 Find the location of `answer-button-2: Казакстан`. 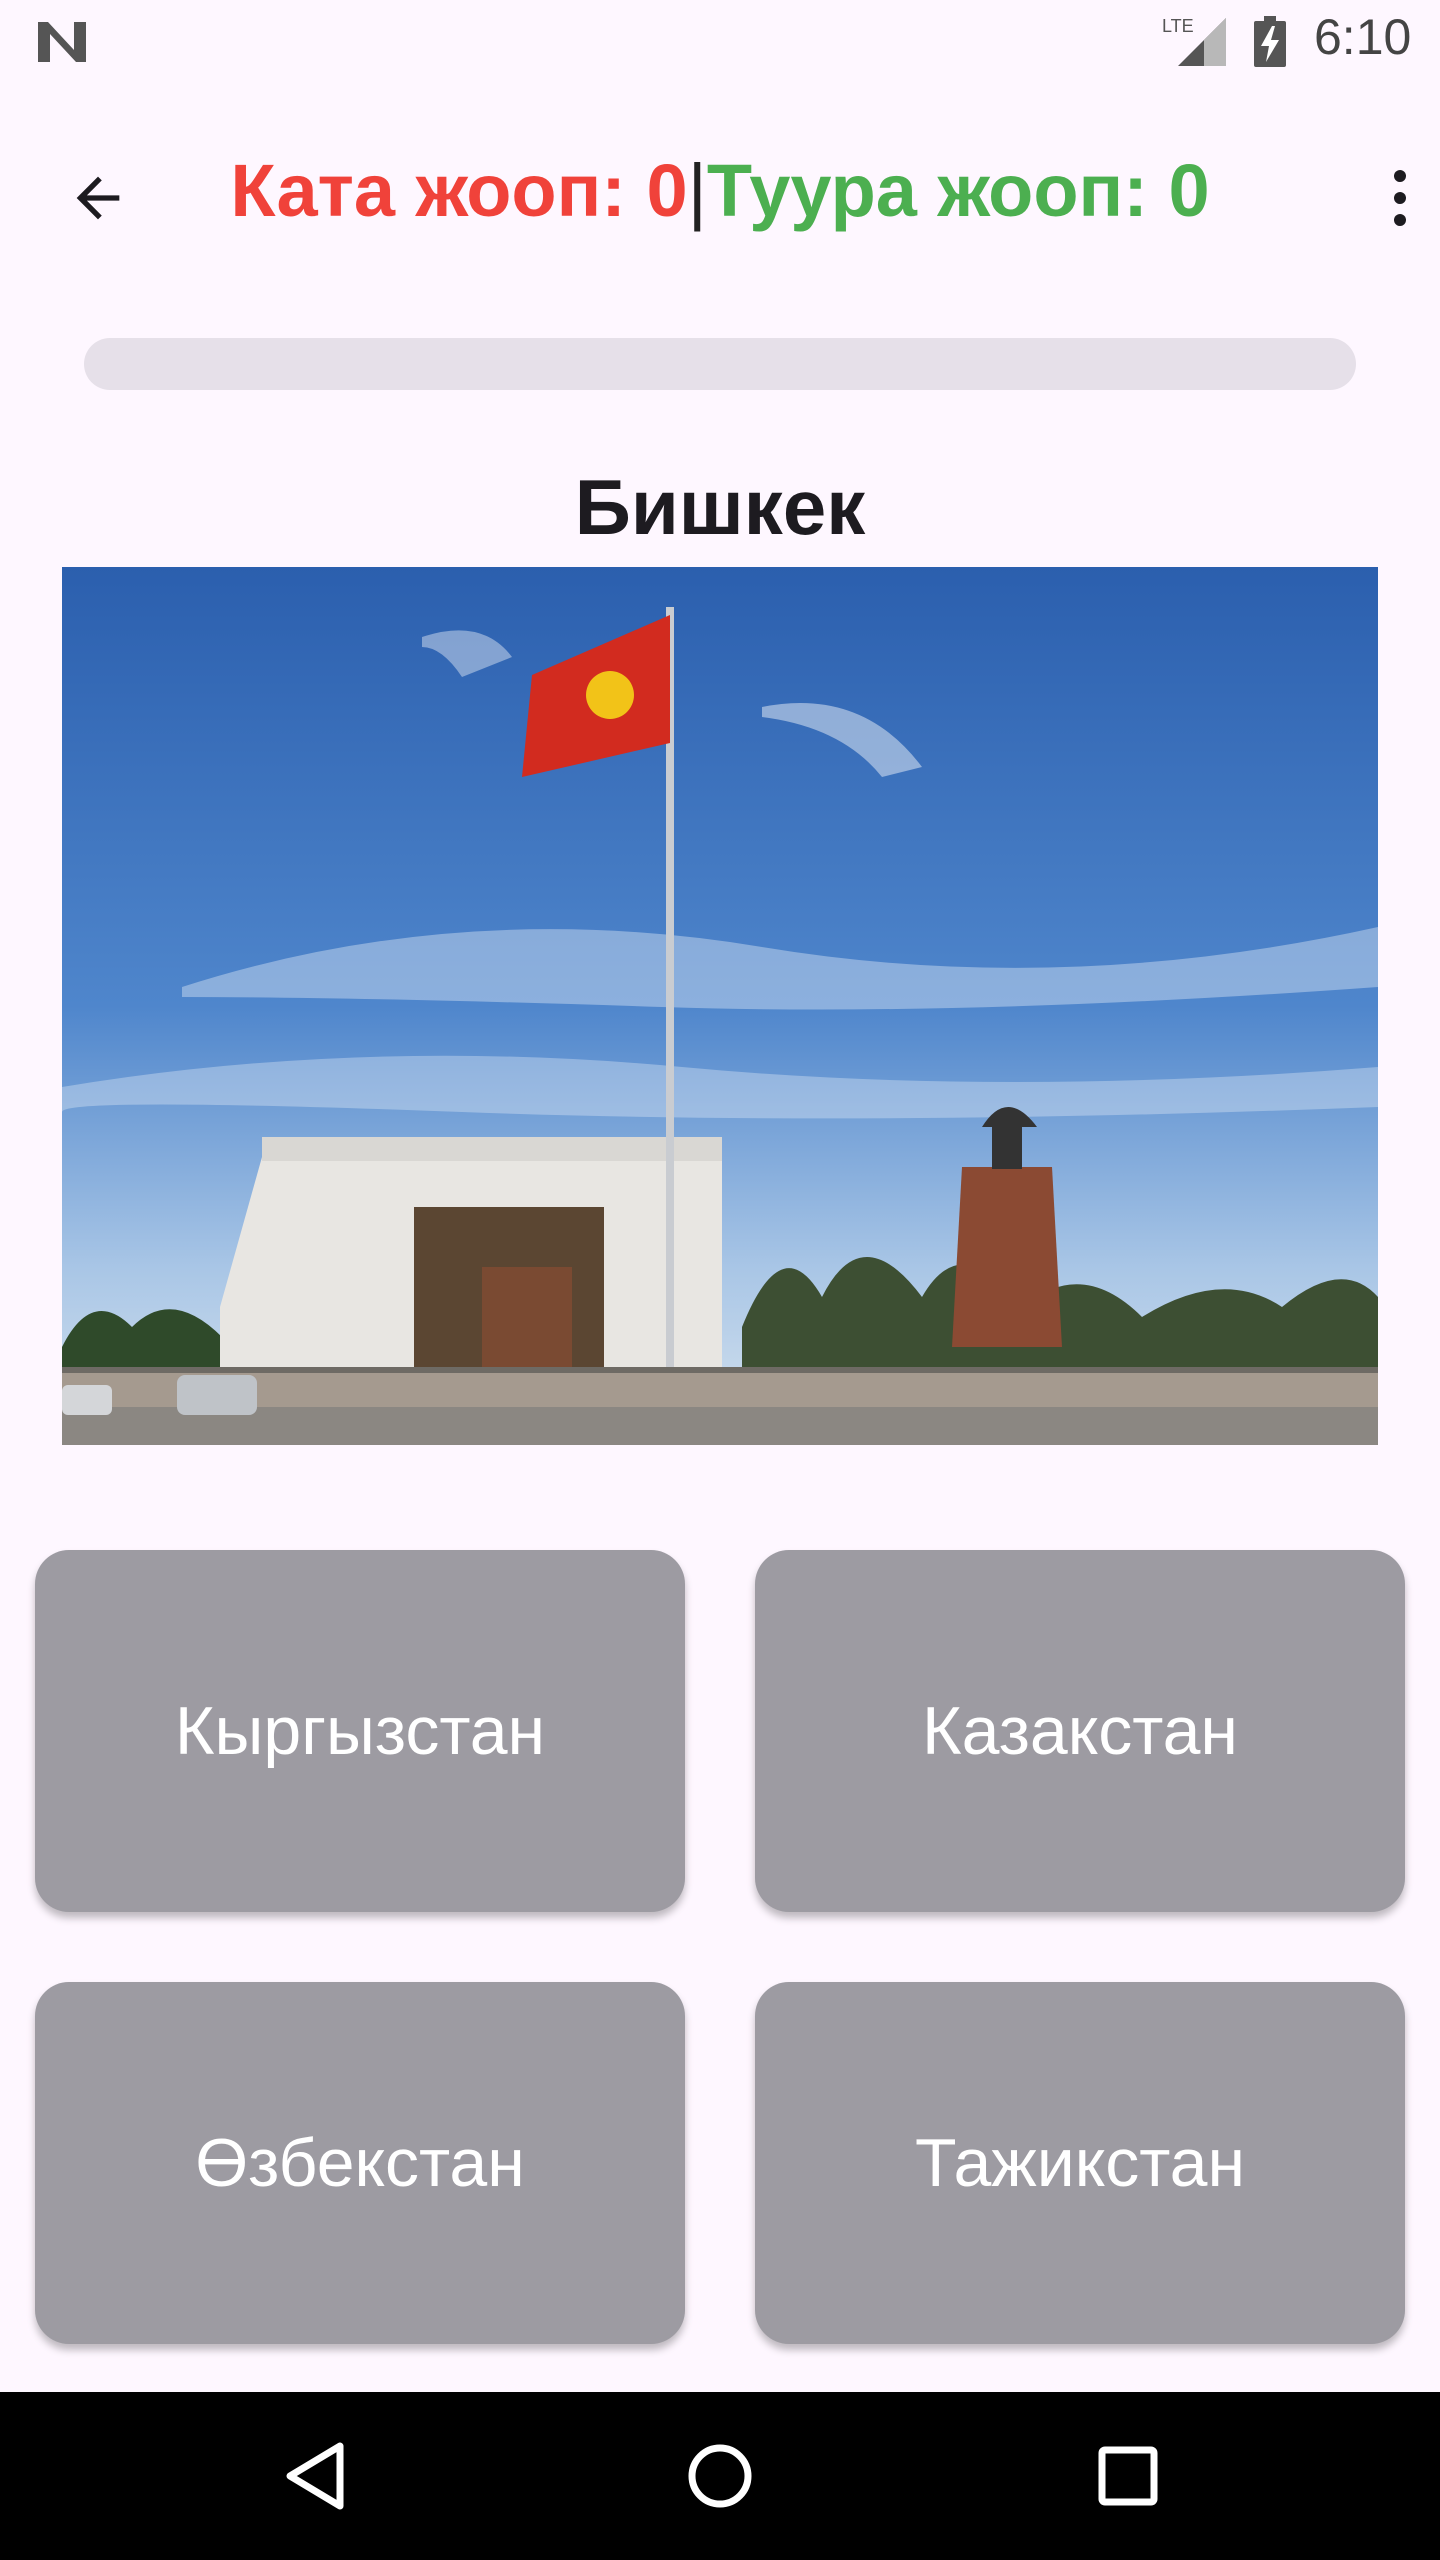

answer-button-2: Казакстан is located at coordinates (1080, 1731).